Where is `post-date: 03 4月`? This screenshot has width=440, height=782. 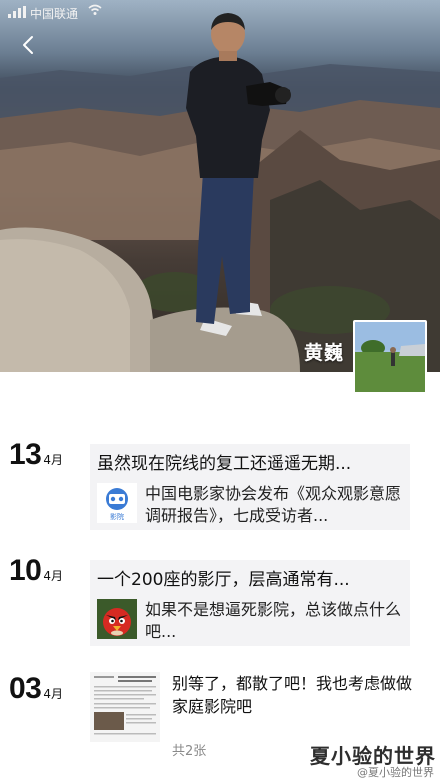 post-date: 03 4月 is located at coordinates (36, 689).